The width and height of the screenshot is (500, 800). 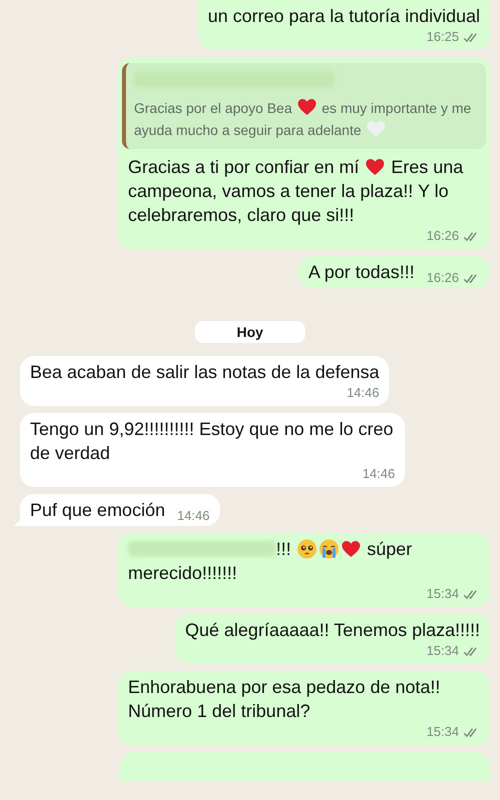 What do you see at coordinates (250, 332) in the screenshot?
I see `date-label: Hoy` at bounding box center [250, 332].